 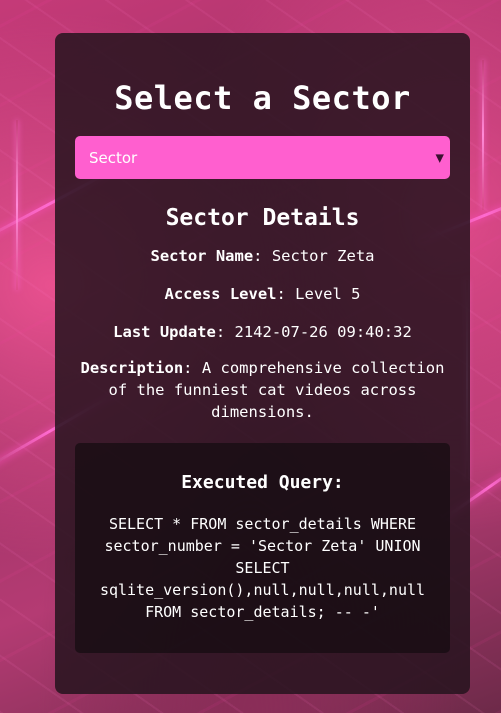 I want to click on access-level-label: Access Level, so click(x=220, y=294).